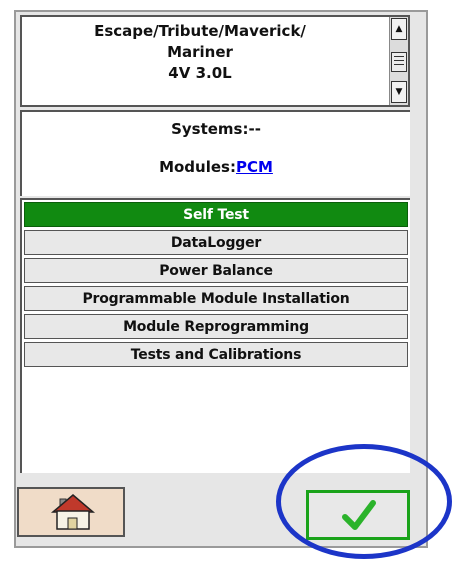 The width and height of the screenshot is (455, 565). I want to click on menu-item-tests-and-calibrations: Tests and Calibrations, so click(216, 354).